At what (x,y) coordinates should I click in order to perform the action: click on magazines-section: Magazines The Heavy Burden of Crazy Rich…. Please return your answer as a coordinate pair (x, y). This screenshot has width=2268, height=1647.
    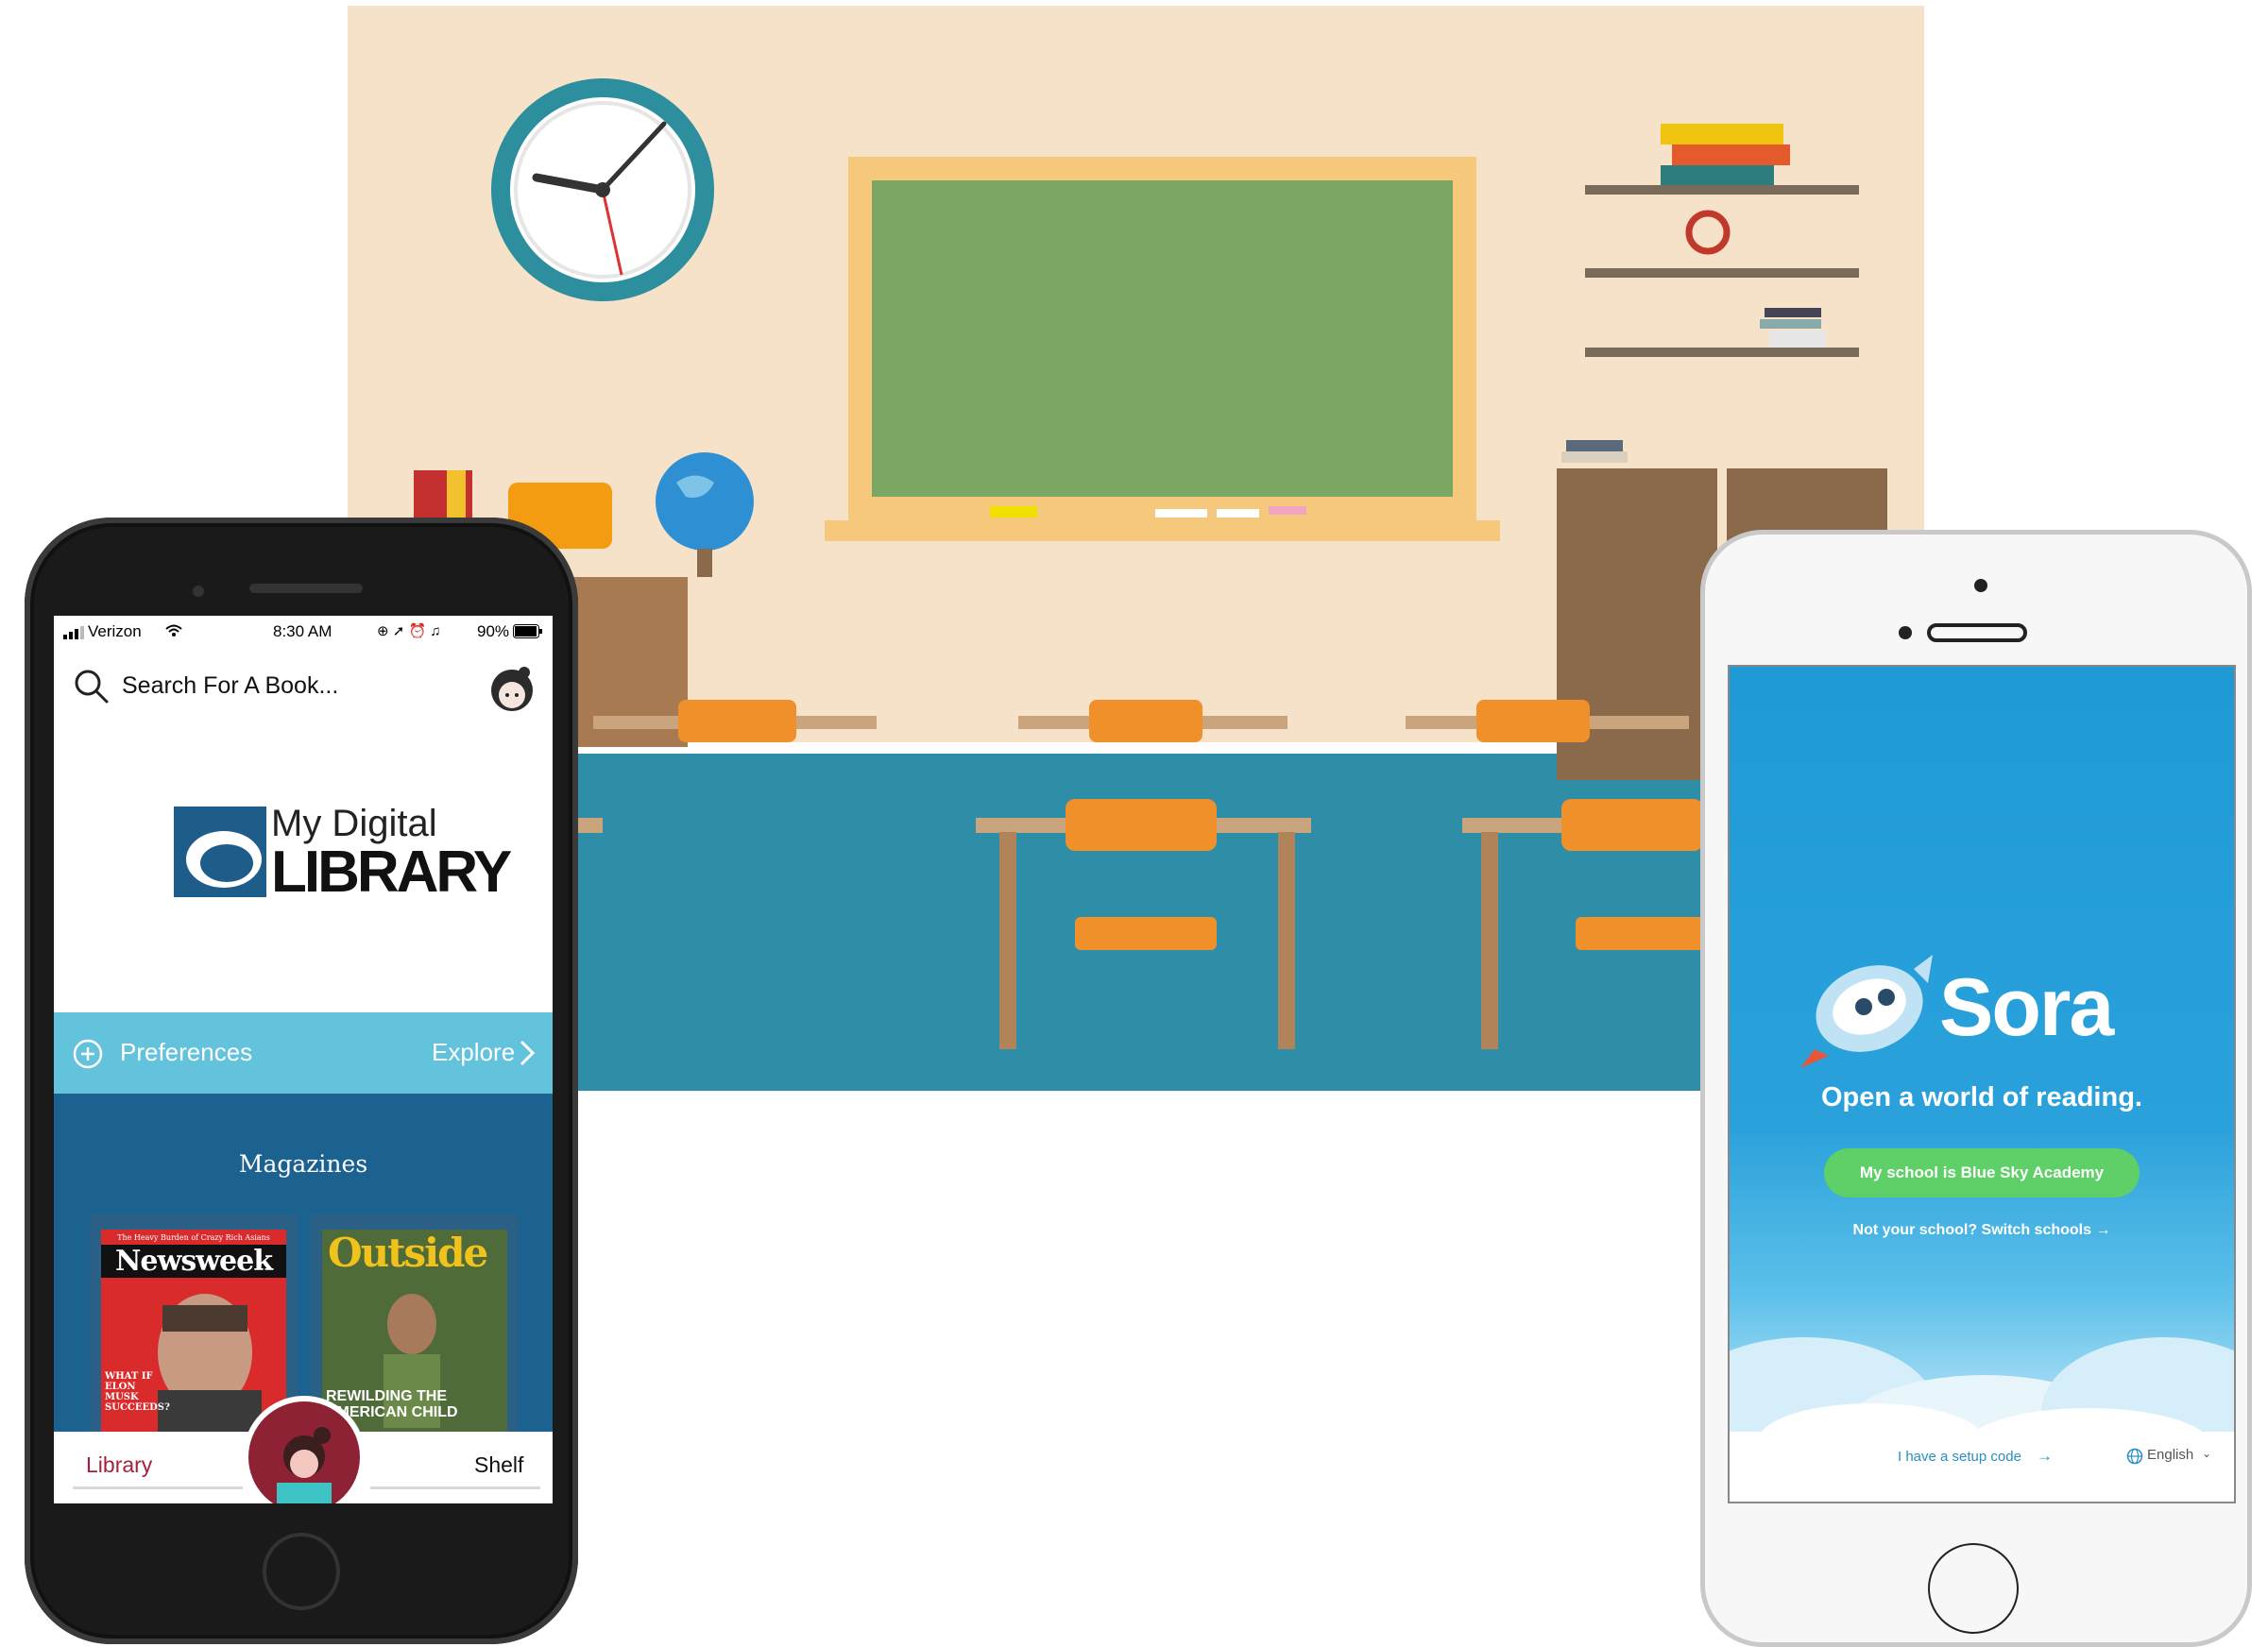
    Looking at the image, I should click on (303, 1263).